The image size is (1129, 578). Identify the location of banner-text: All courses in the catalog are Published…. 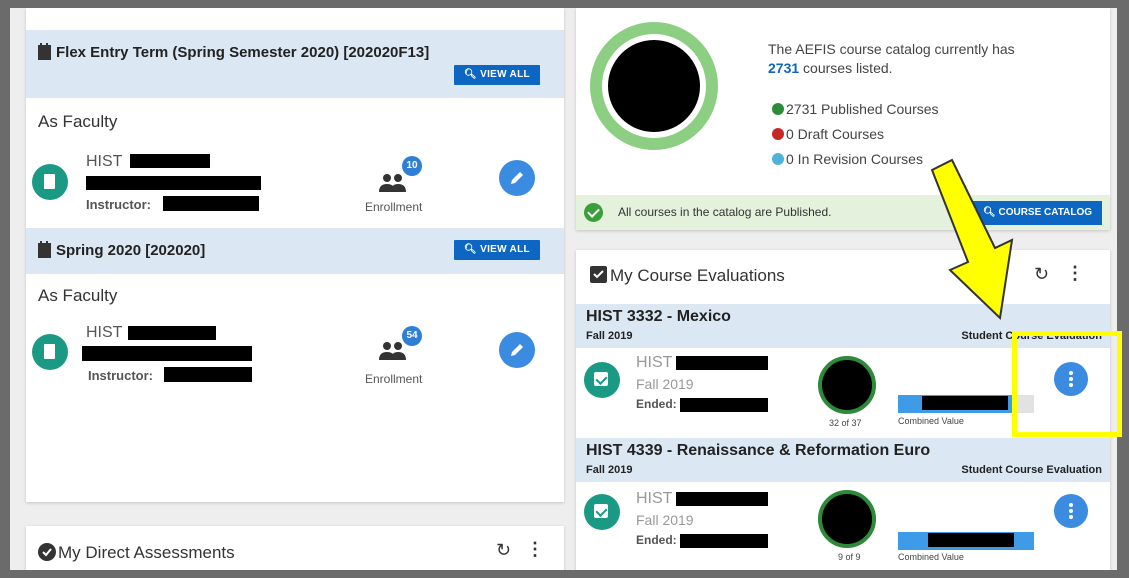
(725, 212).